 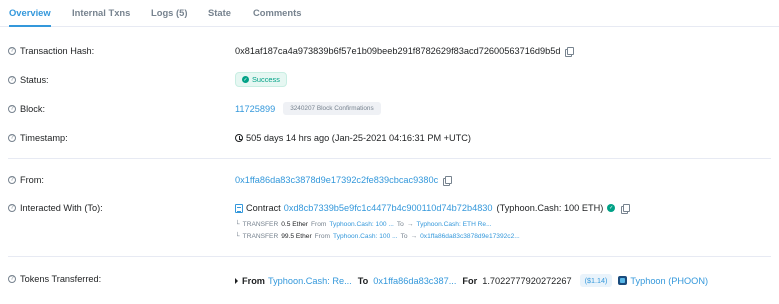 I want to click on field-label-wrap: ? Timestamp:, so click(x=38, y=138).